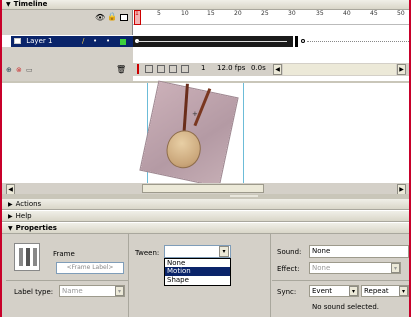 The image size is (411, 317). What do you see at coordinates (67, 64) in the screenshot?
I see `layer-controls: ⊕ ⊗ ▭ 🗑` at bounding box center [67, 64].